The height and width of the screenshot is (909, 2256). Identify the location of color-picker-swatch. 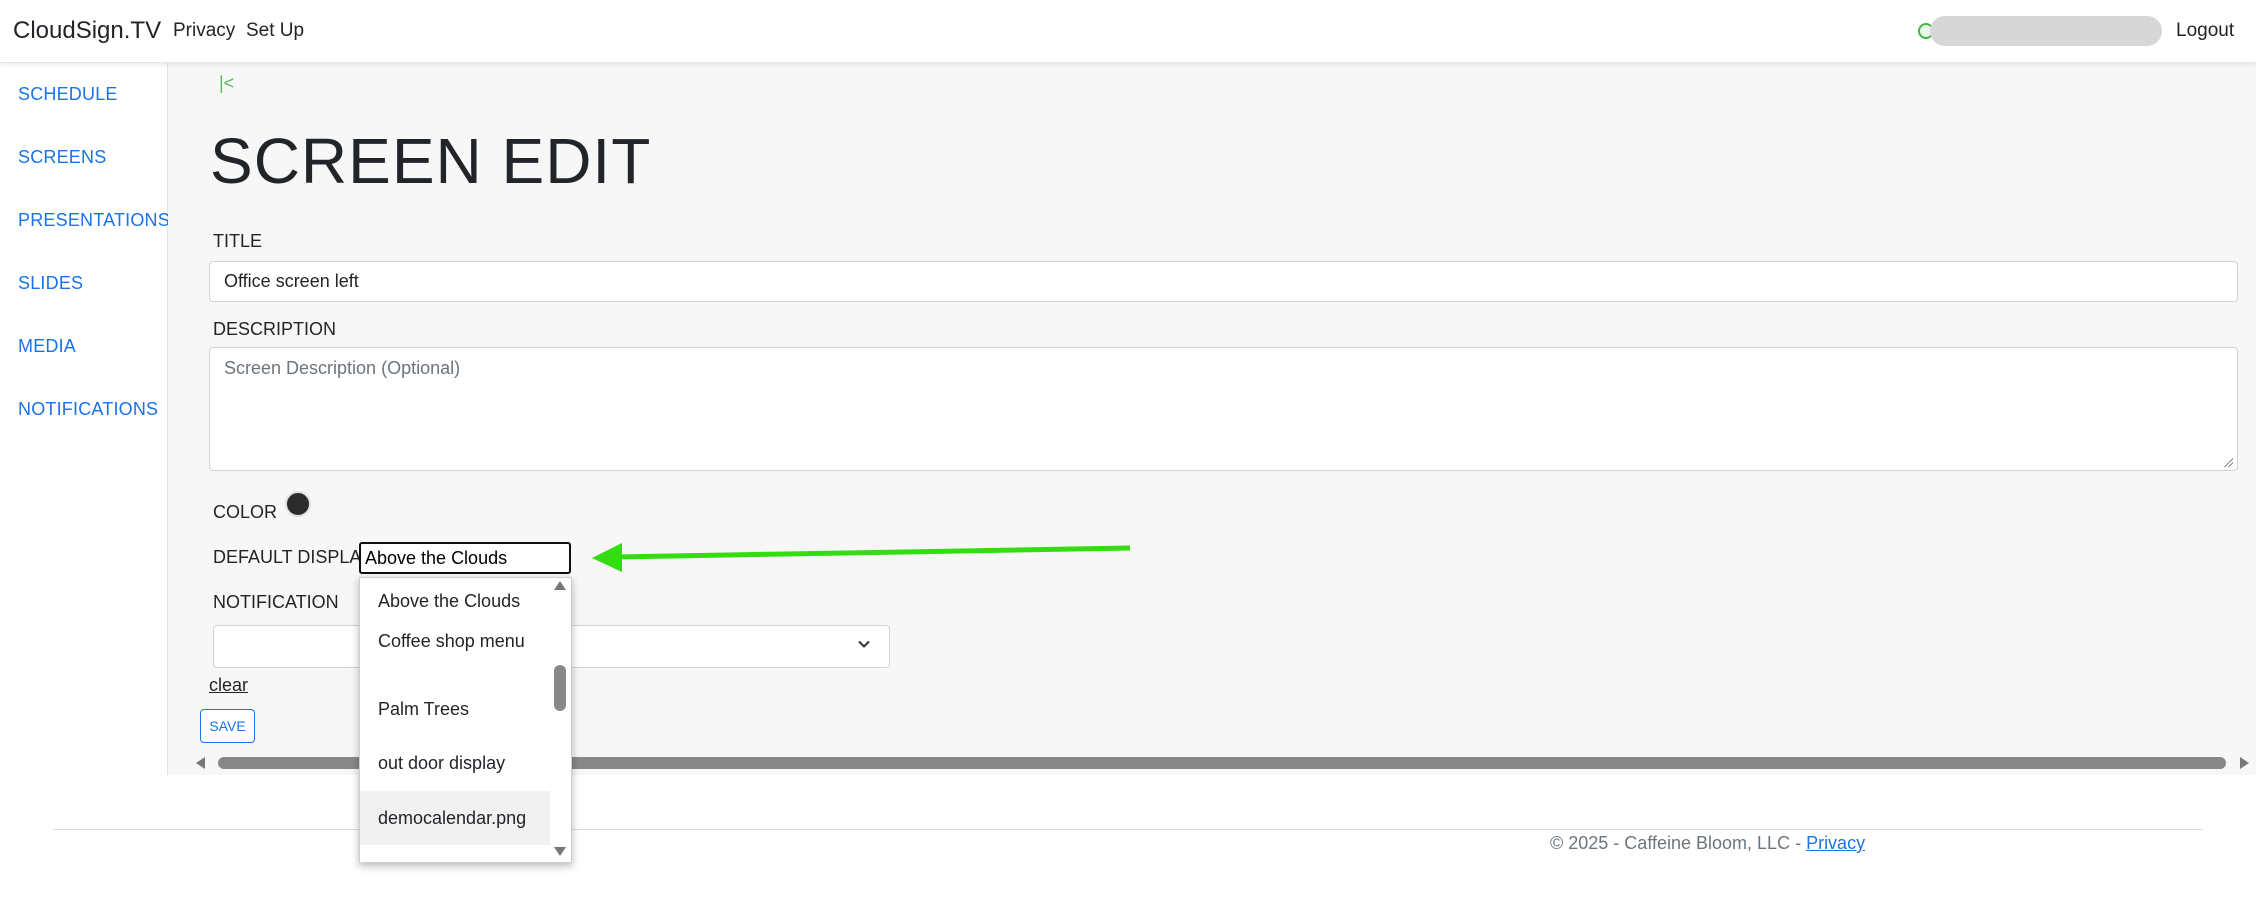
(298, 504).